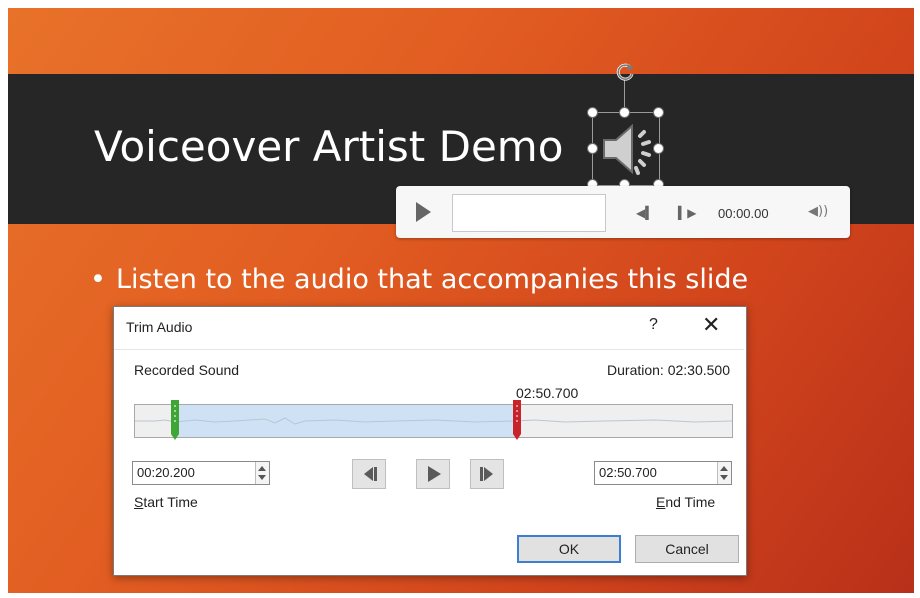 The width and height of the screenshot is (920, 598). I want to click on step-forward-icon: ▍▶, so click(687, 213).